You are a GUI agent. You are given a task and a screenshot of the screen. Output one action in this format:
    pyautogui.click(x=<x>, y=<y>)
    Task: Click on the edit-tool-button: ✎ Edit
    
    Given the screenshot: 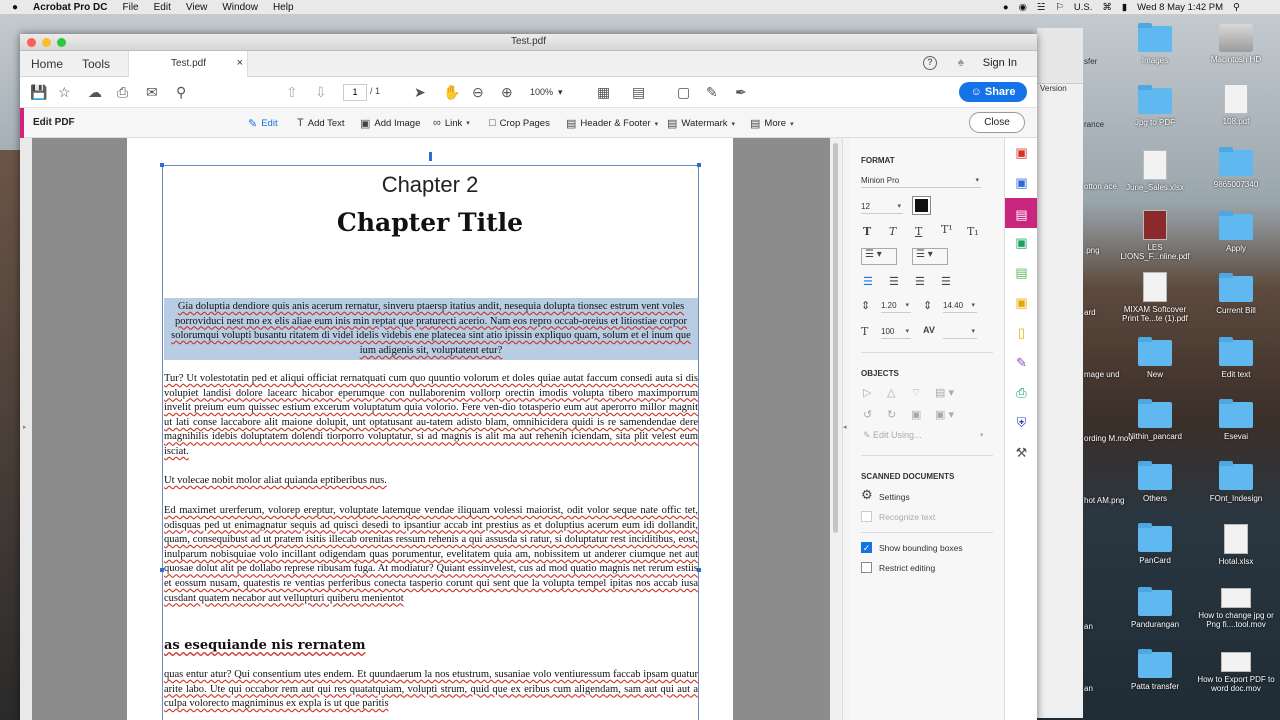 What is the action you would take?
    pyautogui.click(x=263, y=123)
    